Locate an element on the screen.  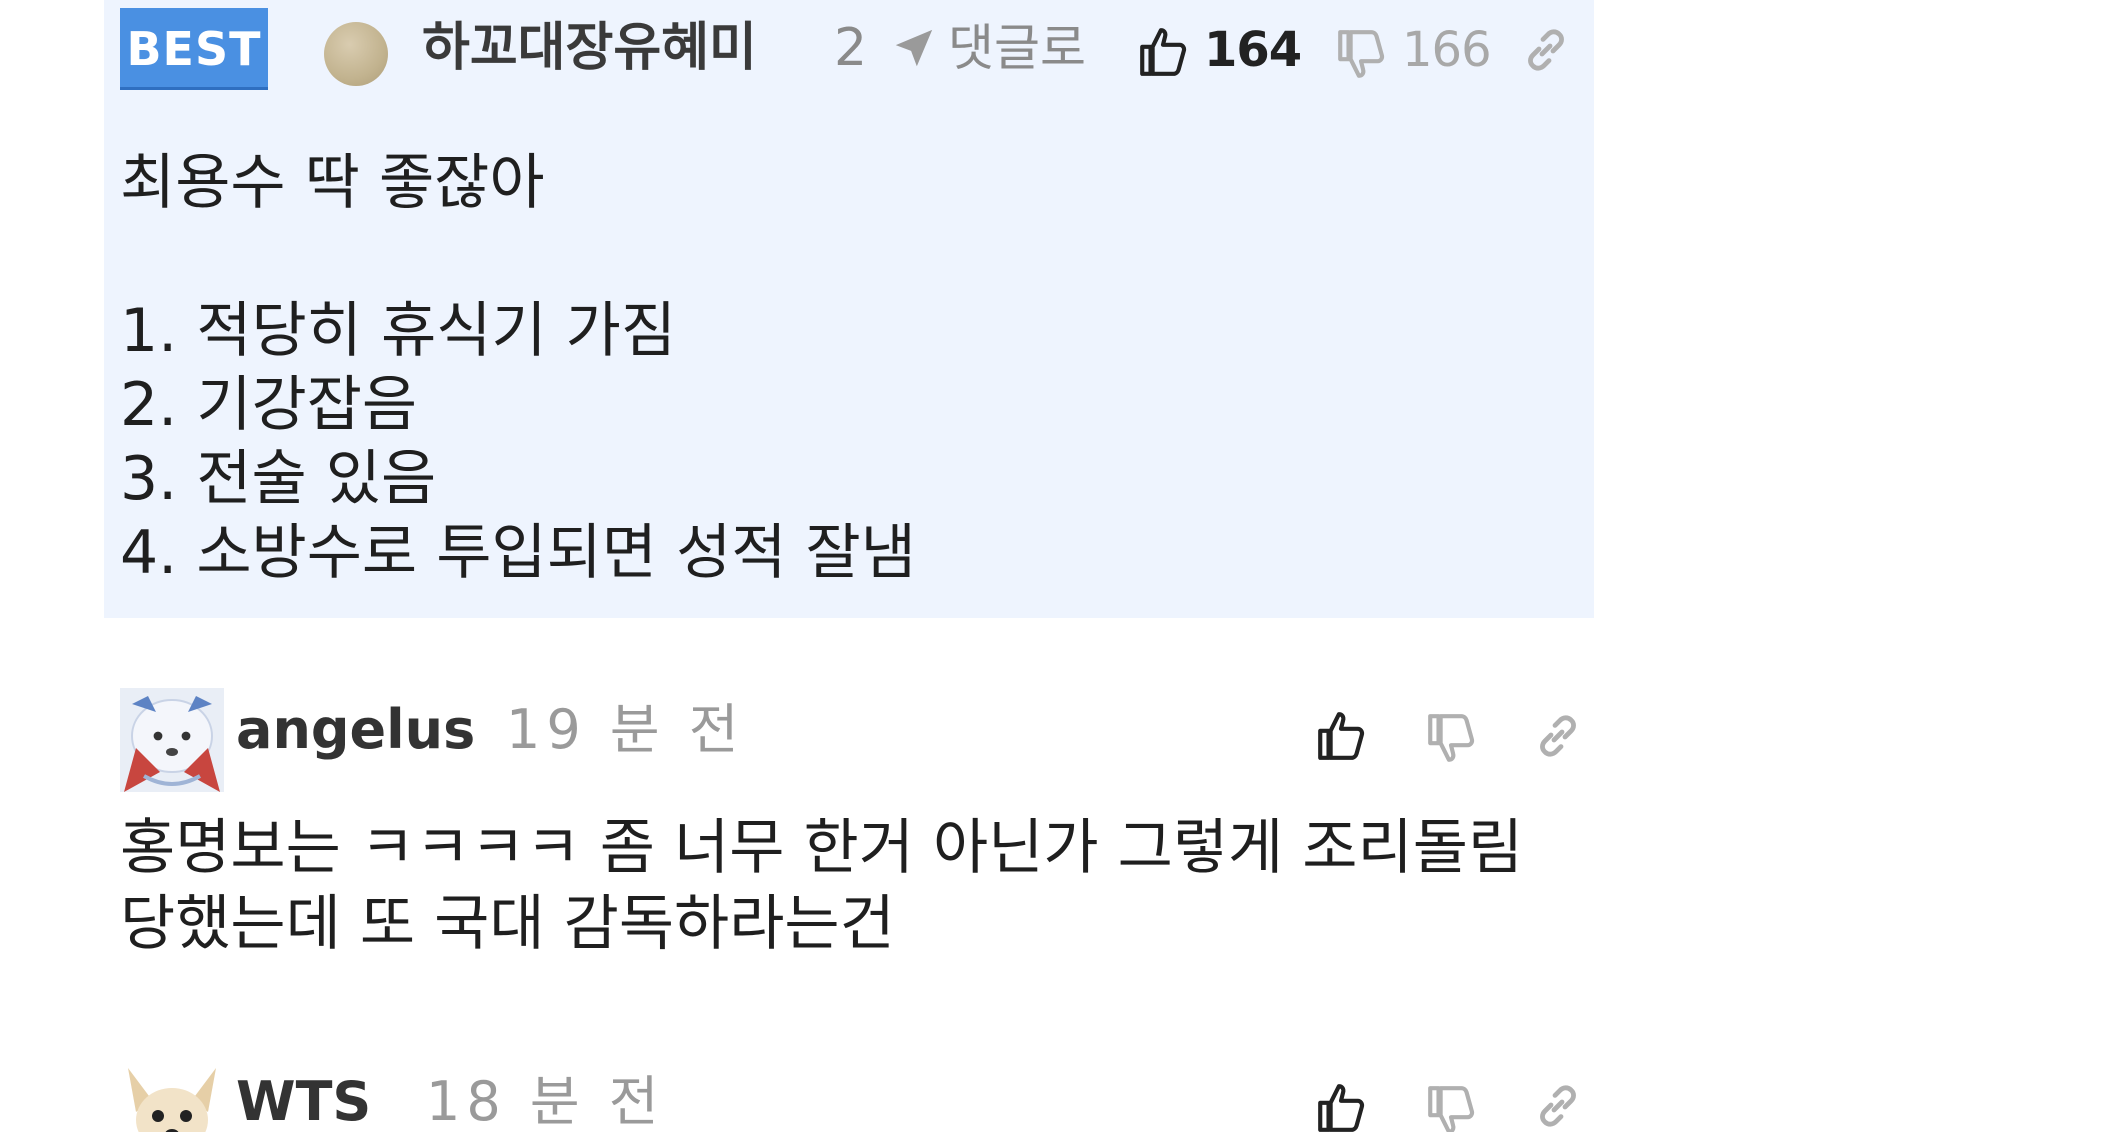
timestamp: 18 분 전 is located at coordinates (545, 1101).